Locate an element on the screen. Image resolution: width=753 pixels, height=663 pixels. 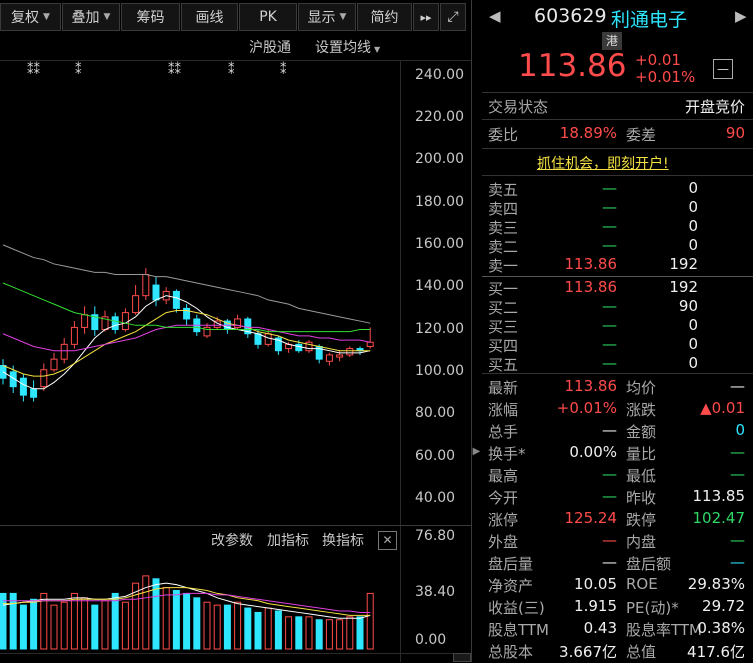
stat-label: 股息率TTM is located at coordinates (664, 630).